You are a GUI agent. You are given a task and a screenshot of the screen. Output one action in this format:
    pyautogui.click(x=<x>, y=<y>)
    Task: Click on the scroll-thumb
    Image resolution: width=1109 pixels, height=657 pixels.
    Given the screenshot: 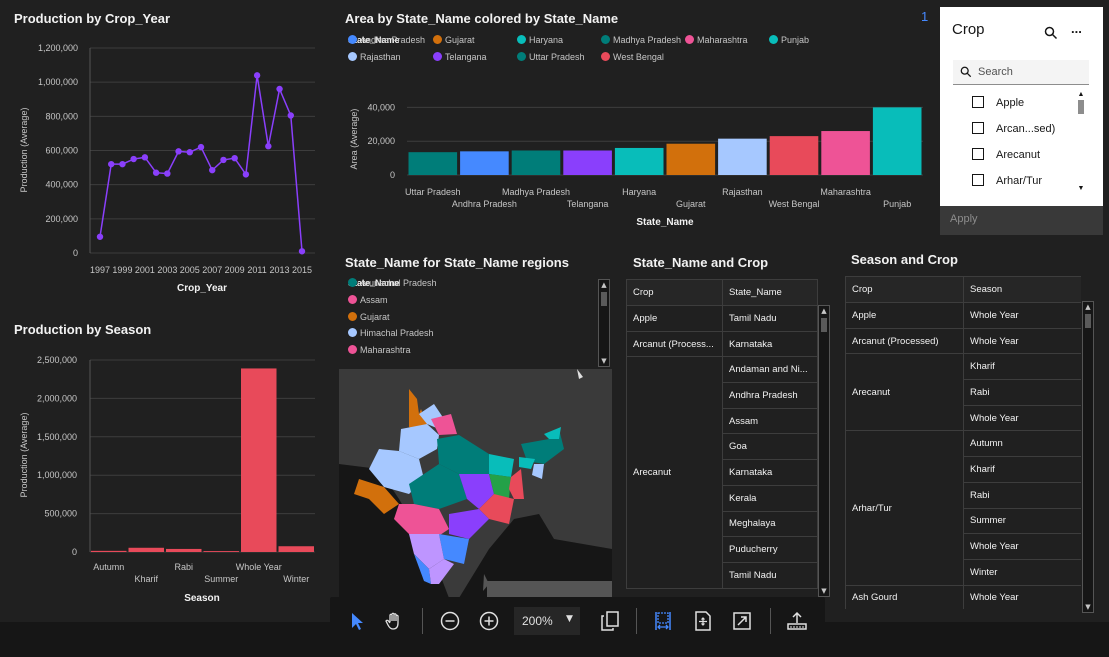 What is the action you would take?
    pyautogui.click(x=1081, y=107)
    